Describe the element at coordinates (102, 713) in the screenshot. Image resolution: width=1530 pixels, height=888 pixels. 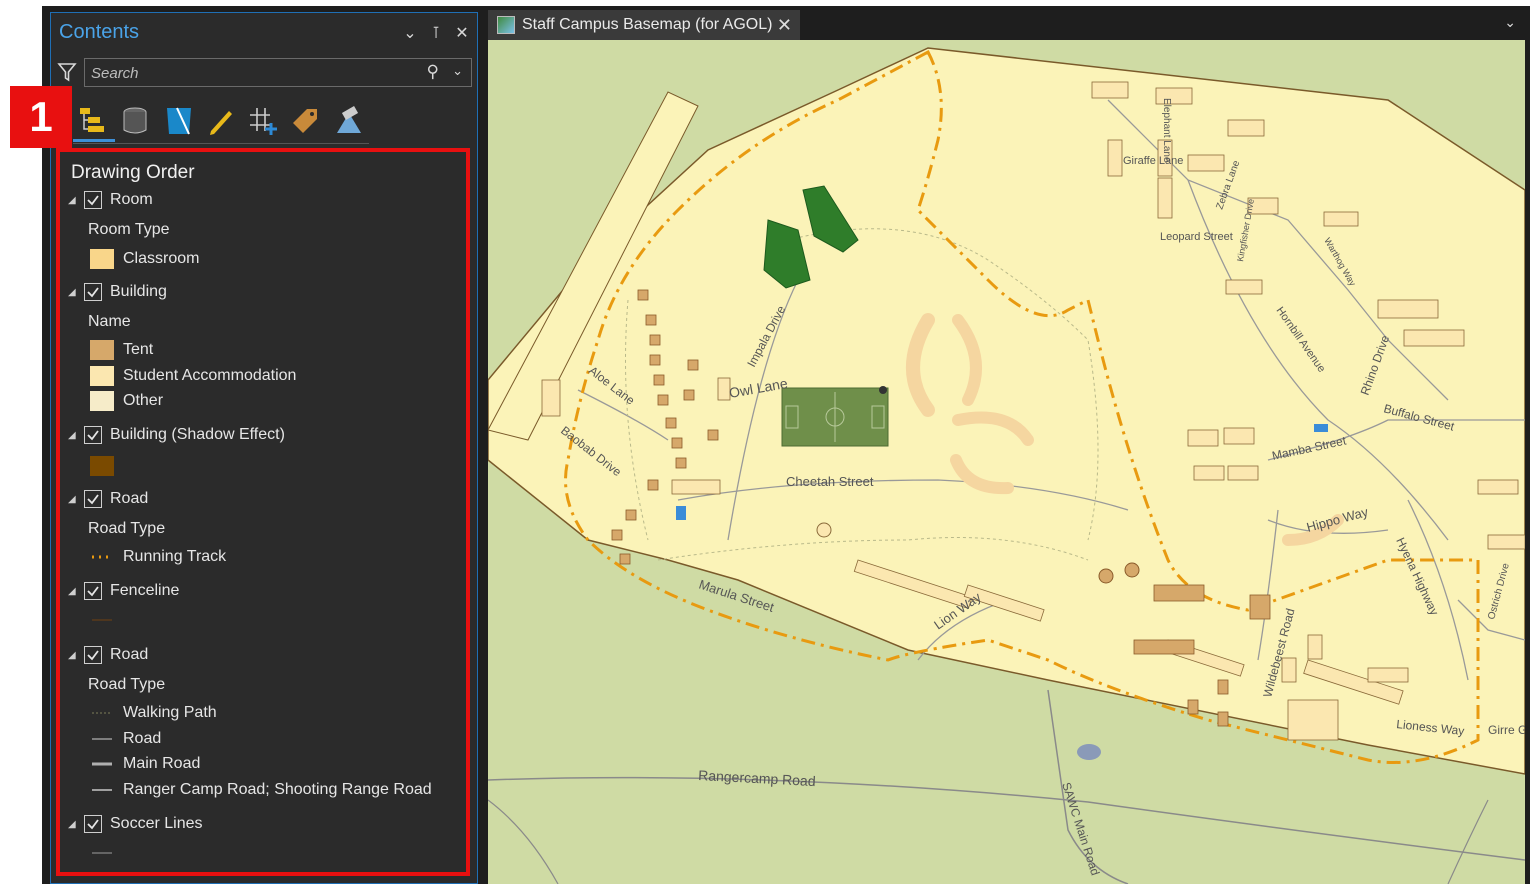
I see `walking-path-line-symbol` at that location.